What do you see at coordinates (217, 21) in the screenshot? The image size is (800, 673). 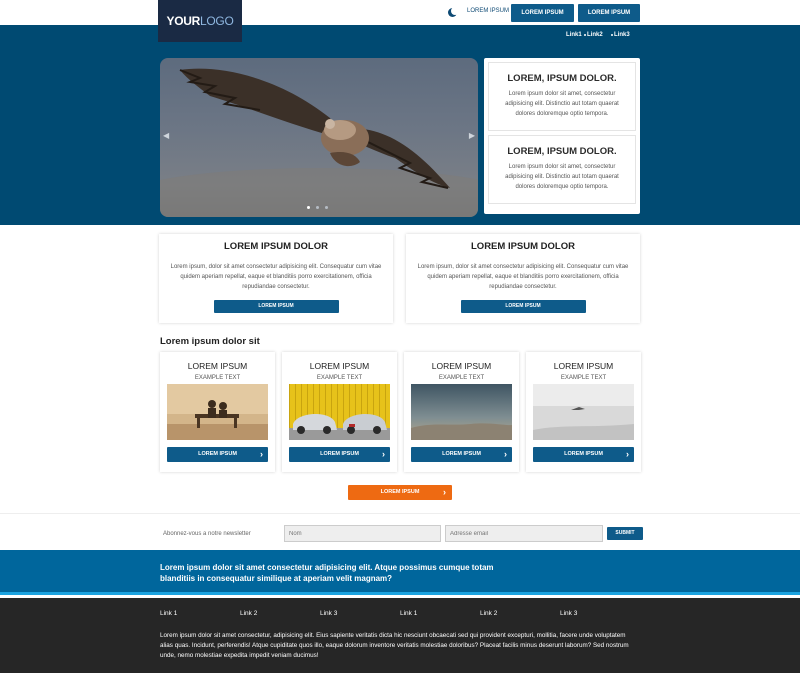 I see `logo-part2: LOGO` at bounding box center [217, 21].